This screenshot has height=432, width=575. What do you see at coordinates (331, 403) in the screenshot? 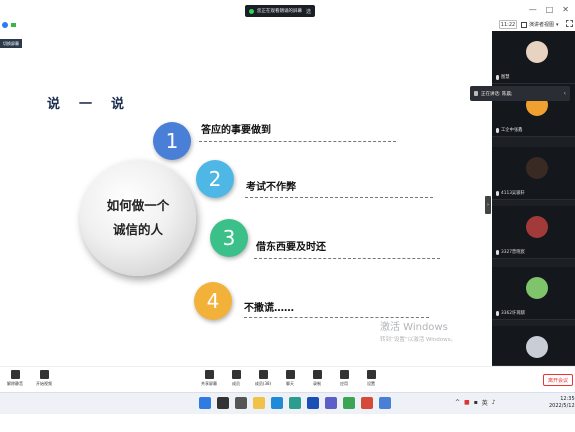
I see `mail-icon` at bounding box center [331, 403].